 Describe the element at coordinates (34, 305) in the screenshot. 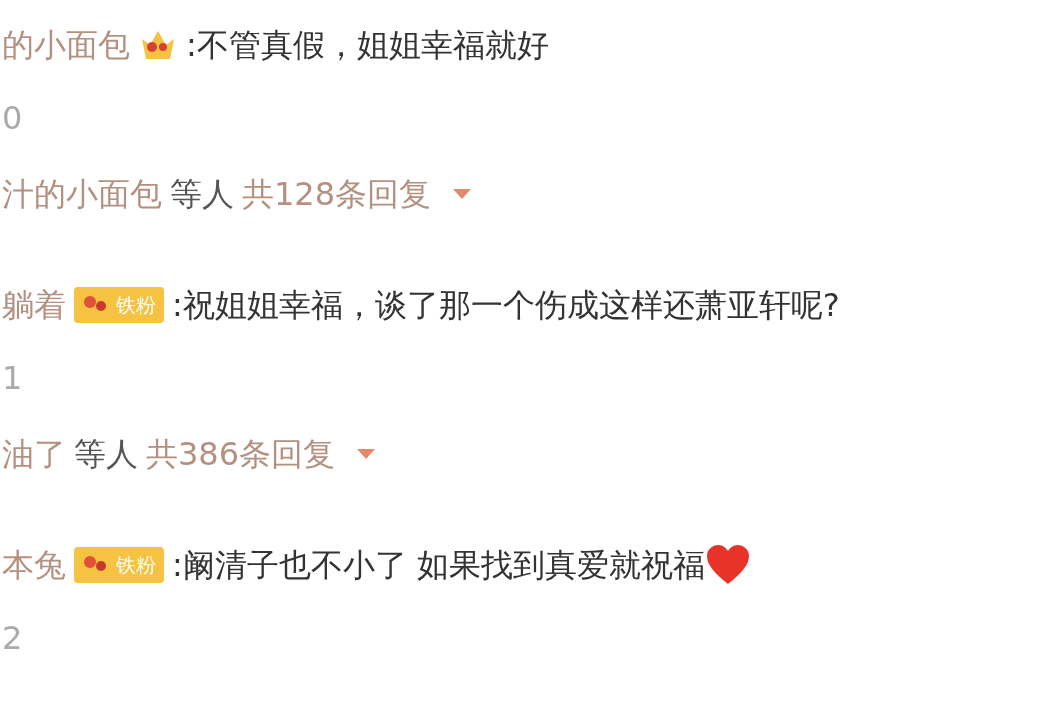

I see `username-link: 躺着` at that location.